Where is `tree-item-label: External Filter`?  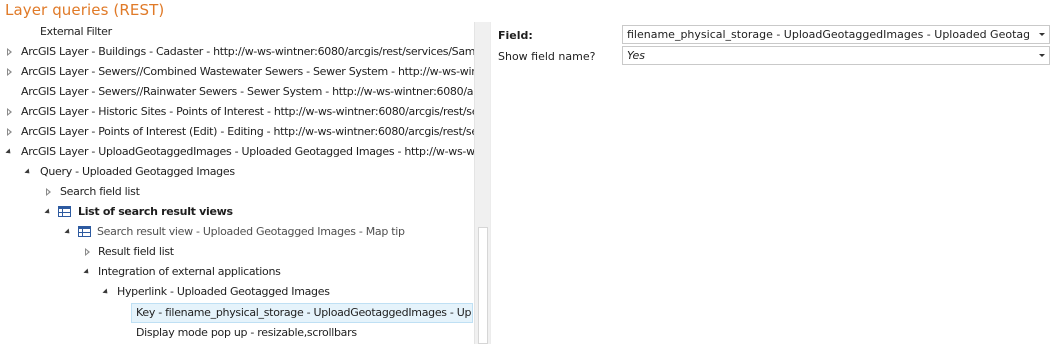 tree-item-label: External Filter is located at coordinates (76, 31).